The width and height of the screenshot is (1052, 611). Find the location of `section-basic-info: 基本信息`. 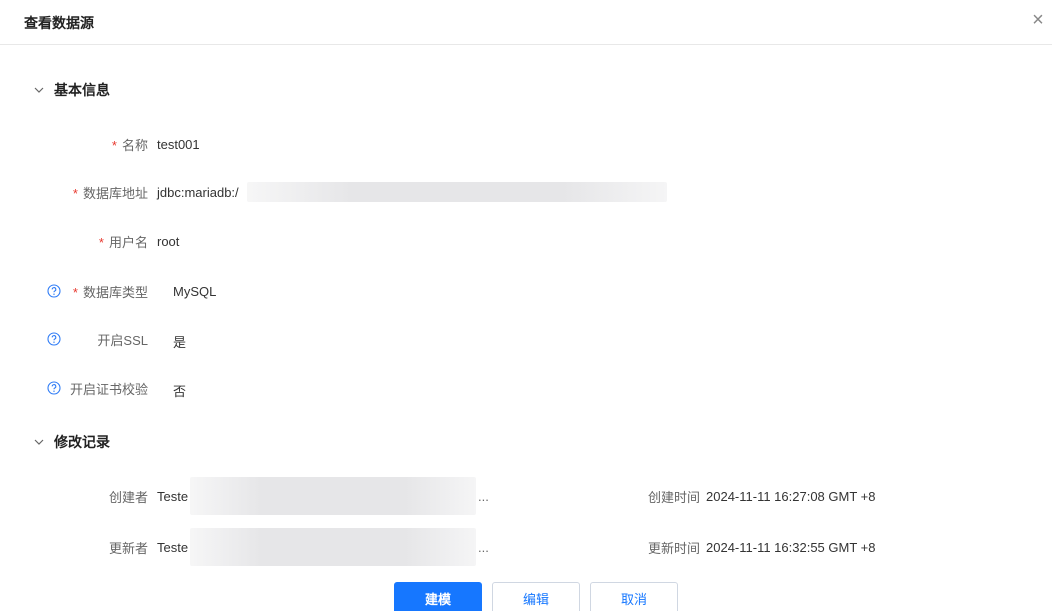

section-basic-info: 基本信息 is located at coordinates (71, 90).